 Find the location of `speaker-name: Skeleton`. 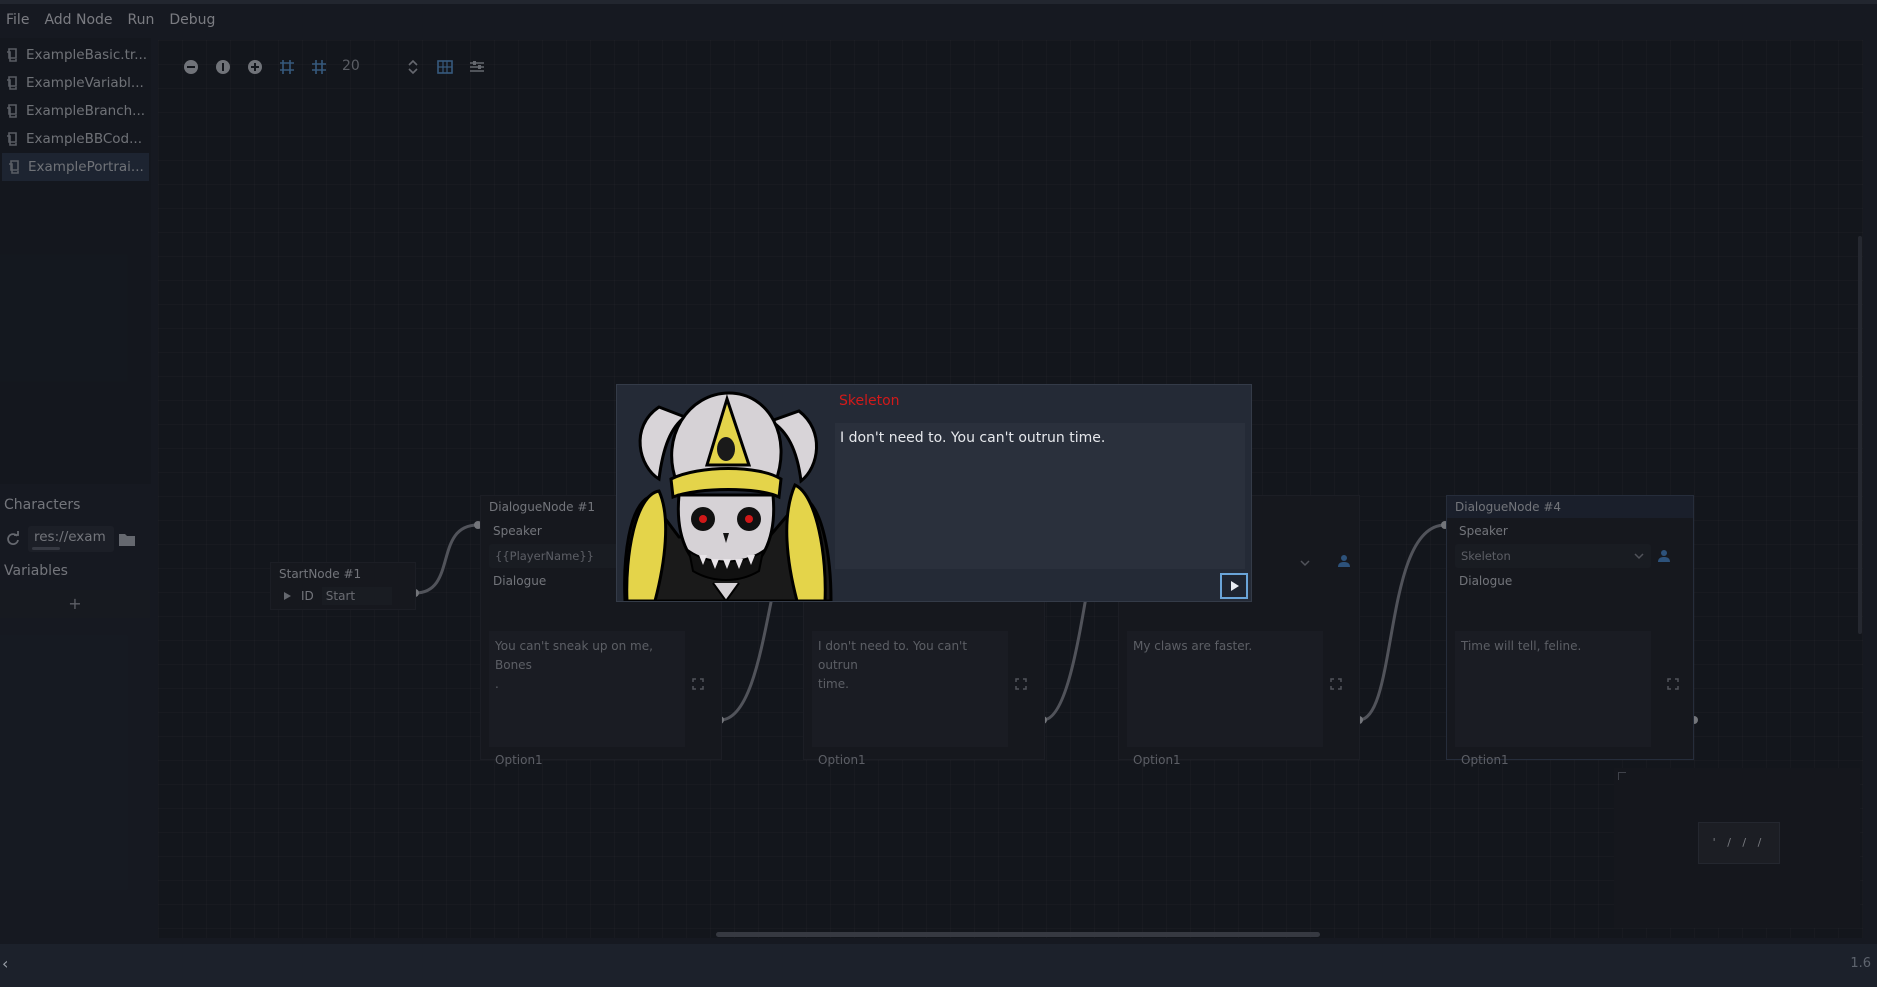

speaker-name: Skeleton is located at coordinates (869, 401).